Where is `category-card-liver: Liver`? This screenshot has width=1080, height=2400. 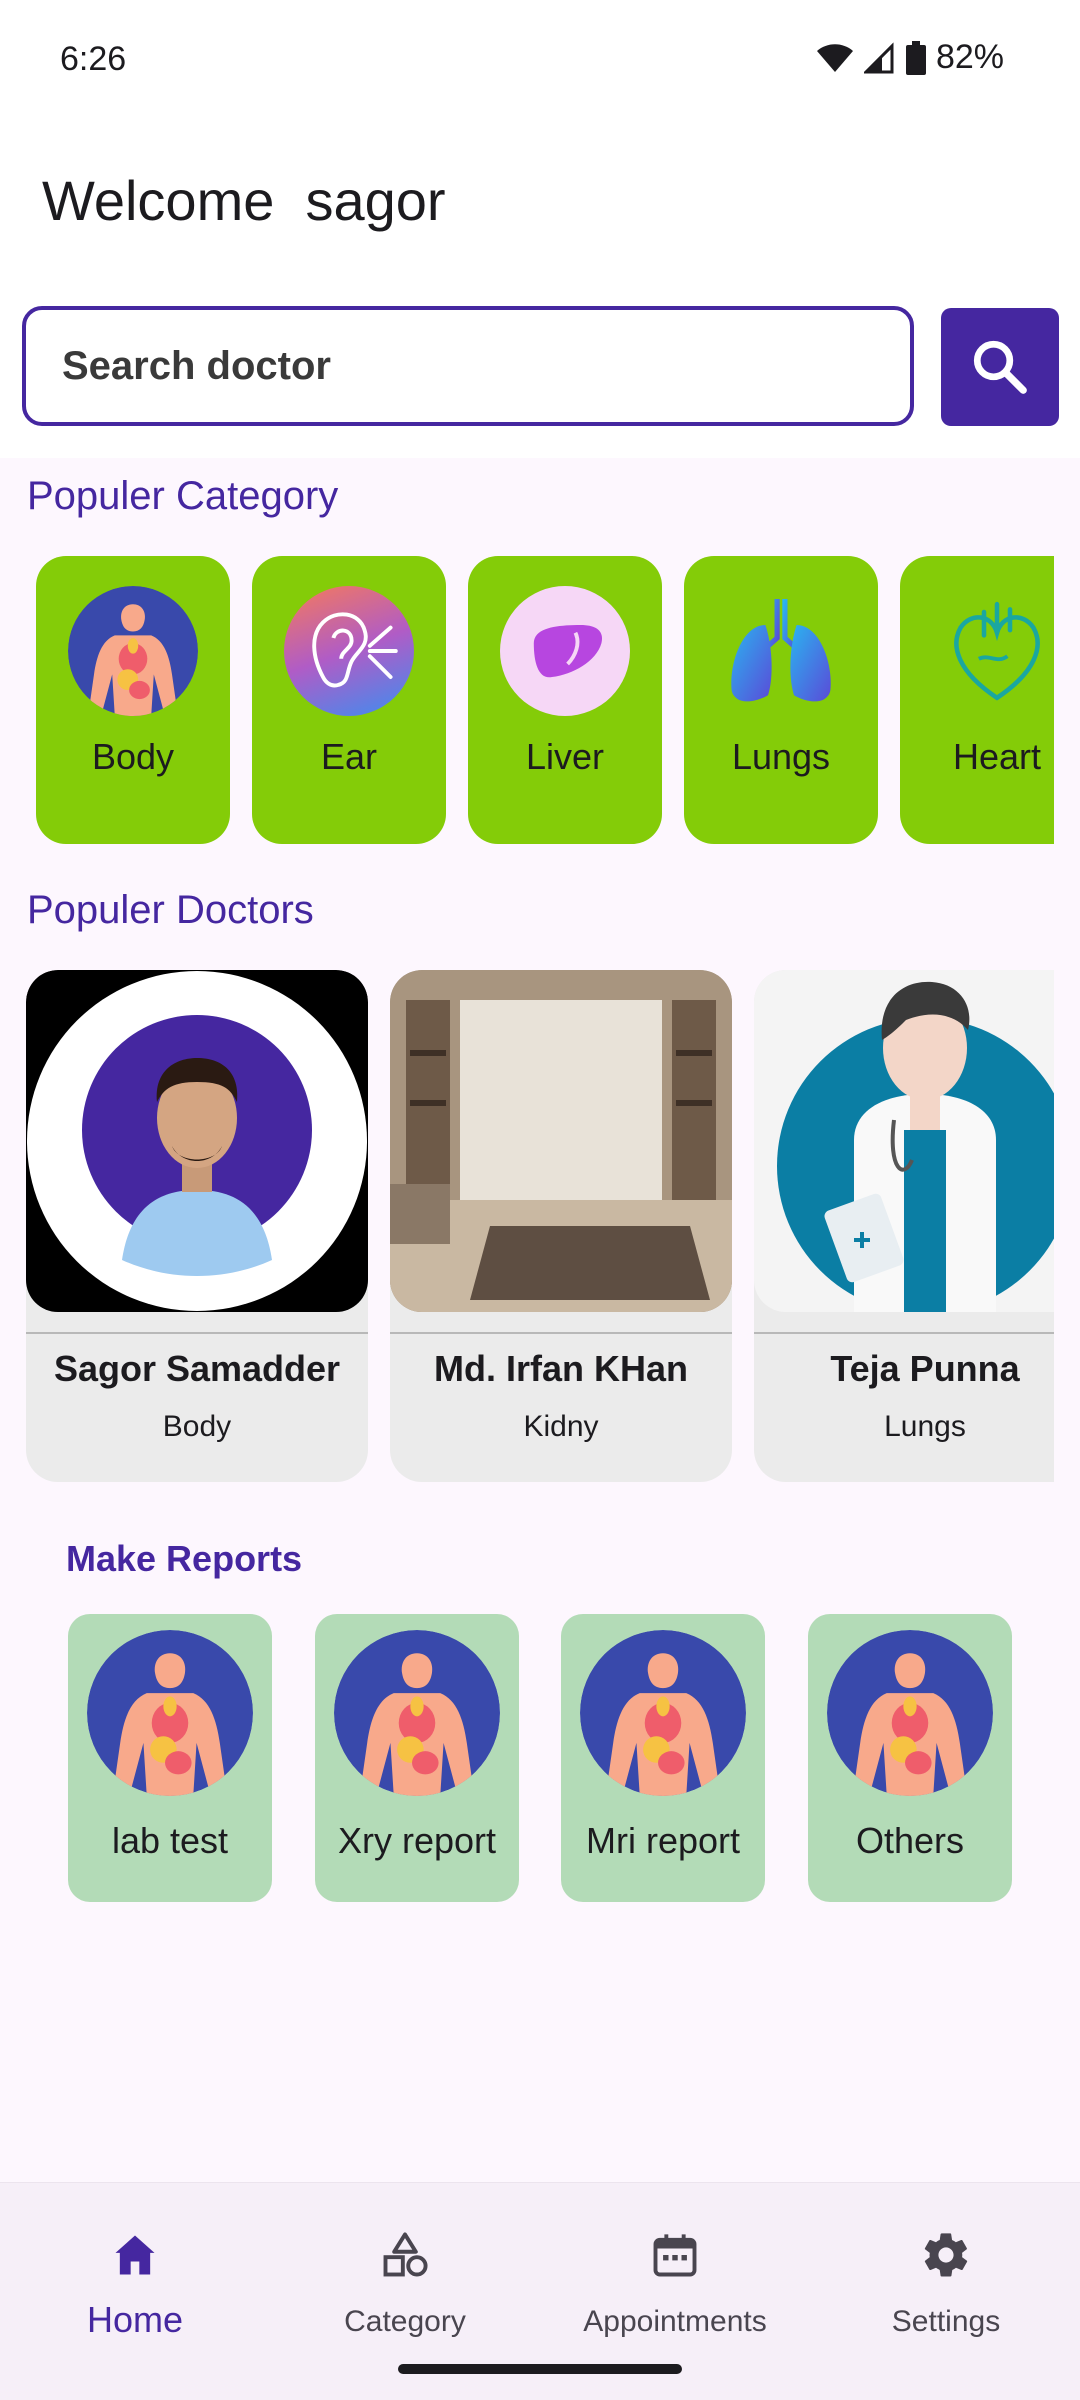
category-card-liver: Liver is located at coordinates (565, 700).